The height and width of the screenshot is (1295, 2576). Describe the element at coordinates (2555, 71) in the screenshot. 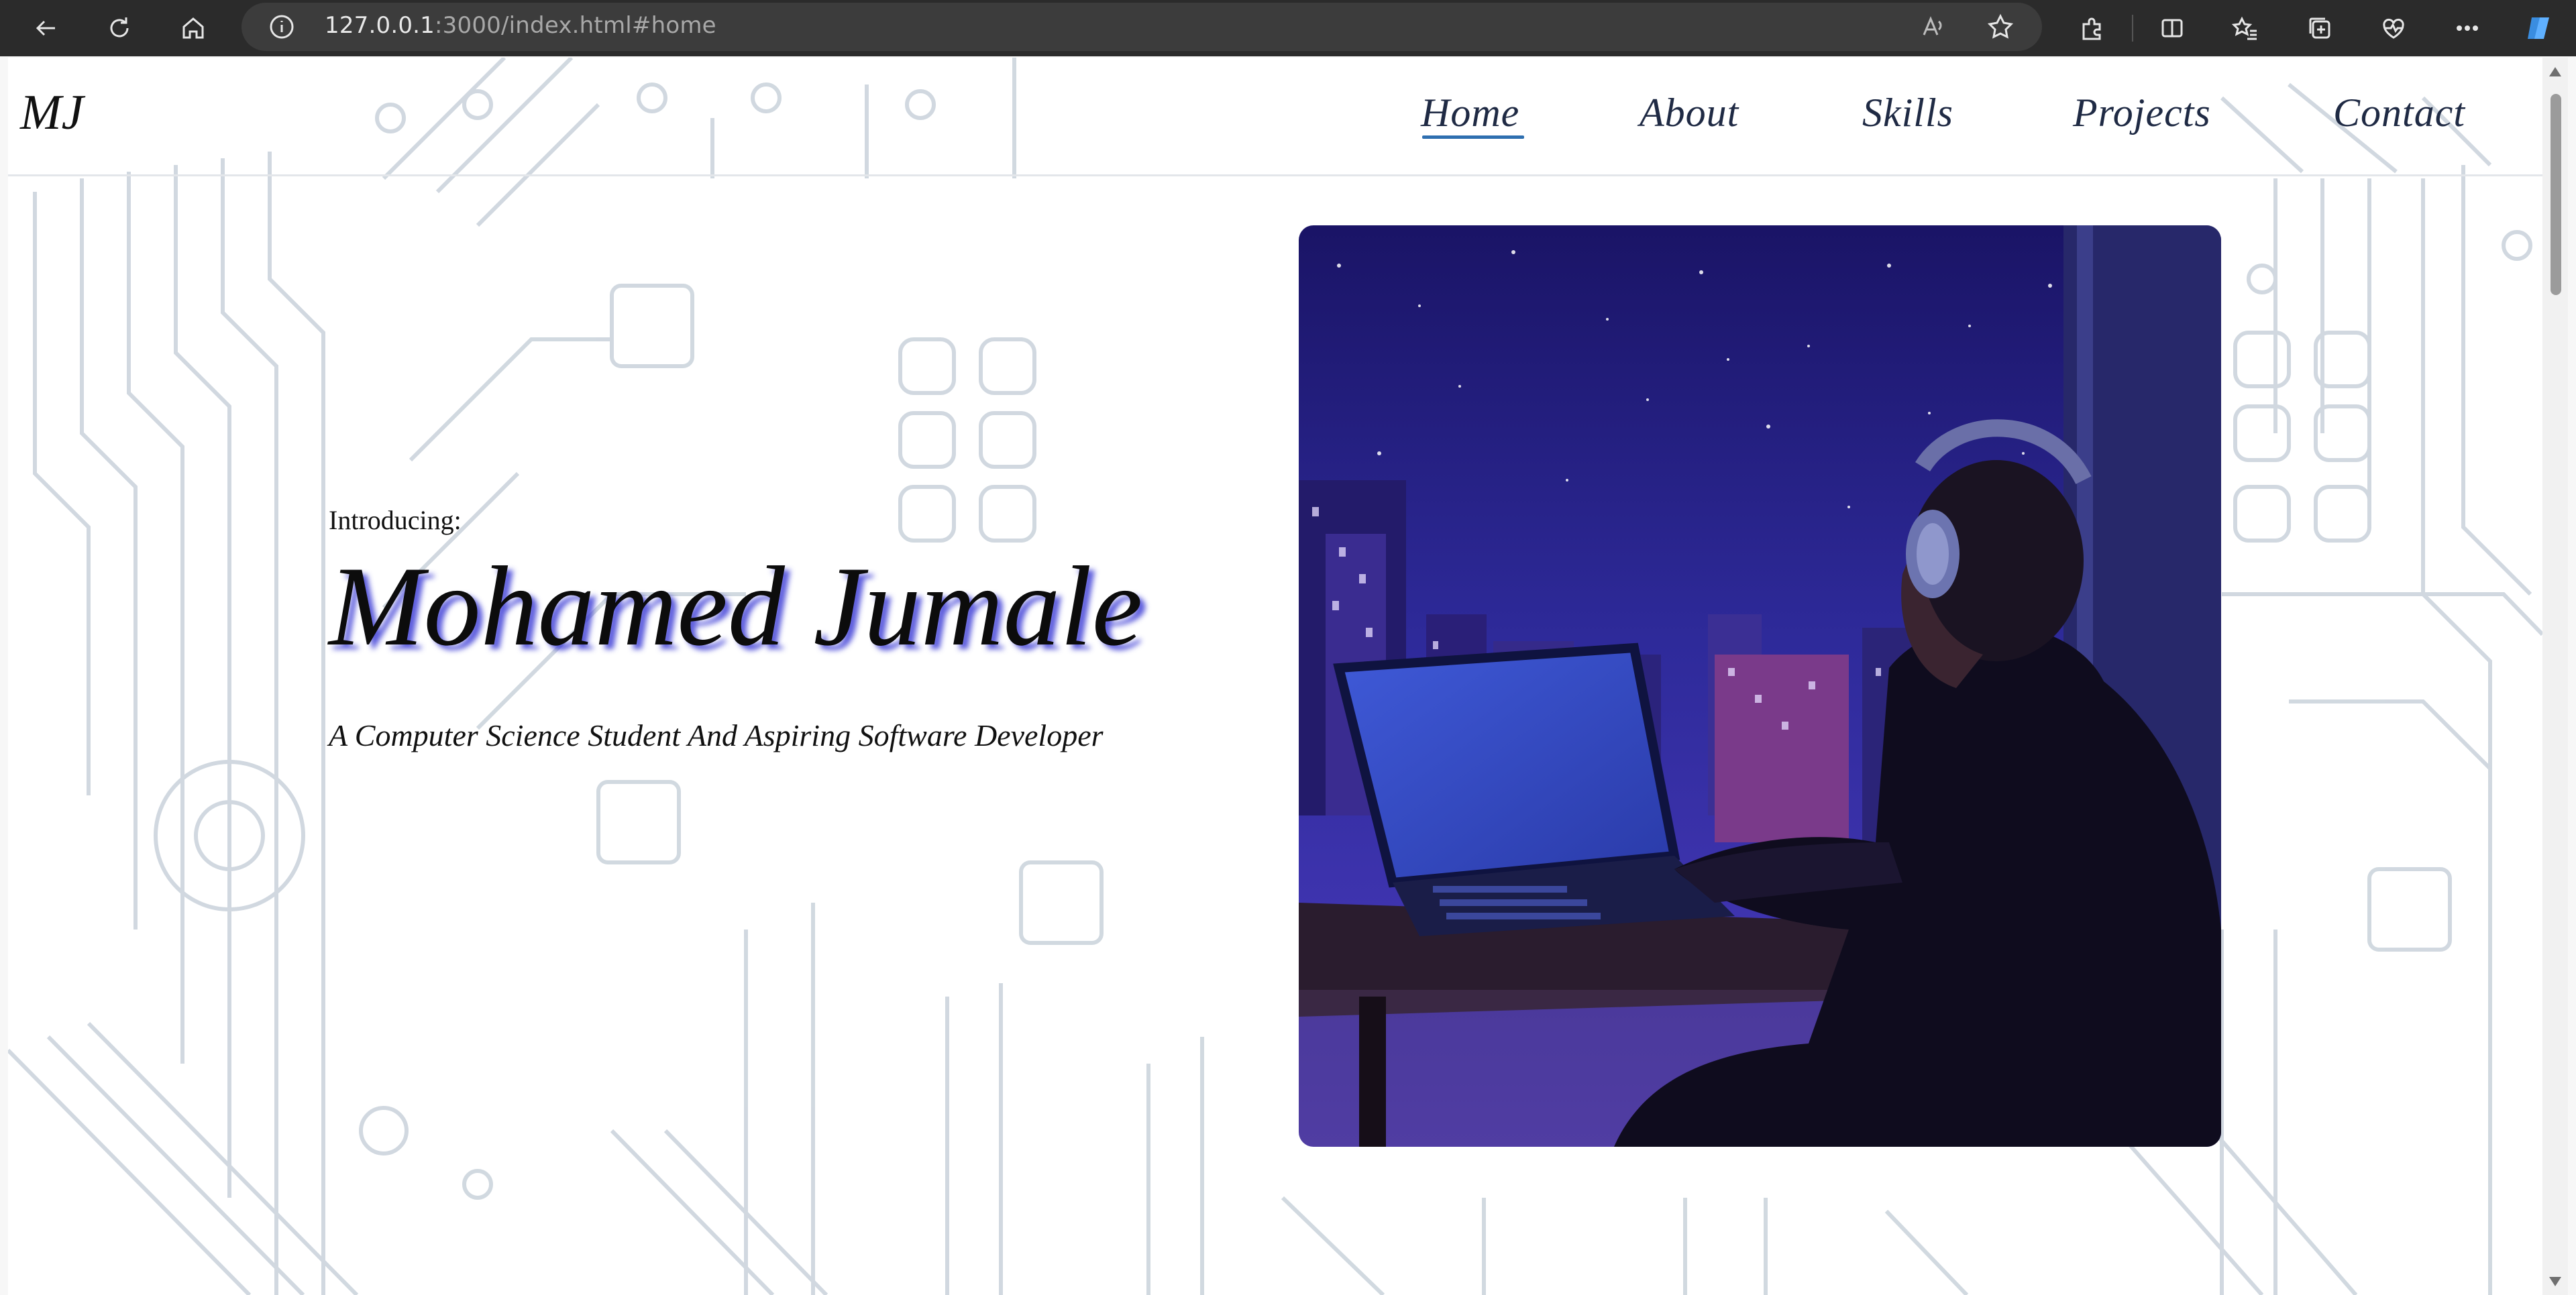

I see `scroll-up-arrow-icon` at that location.